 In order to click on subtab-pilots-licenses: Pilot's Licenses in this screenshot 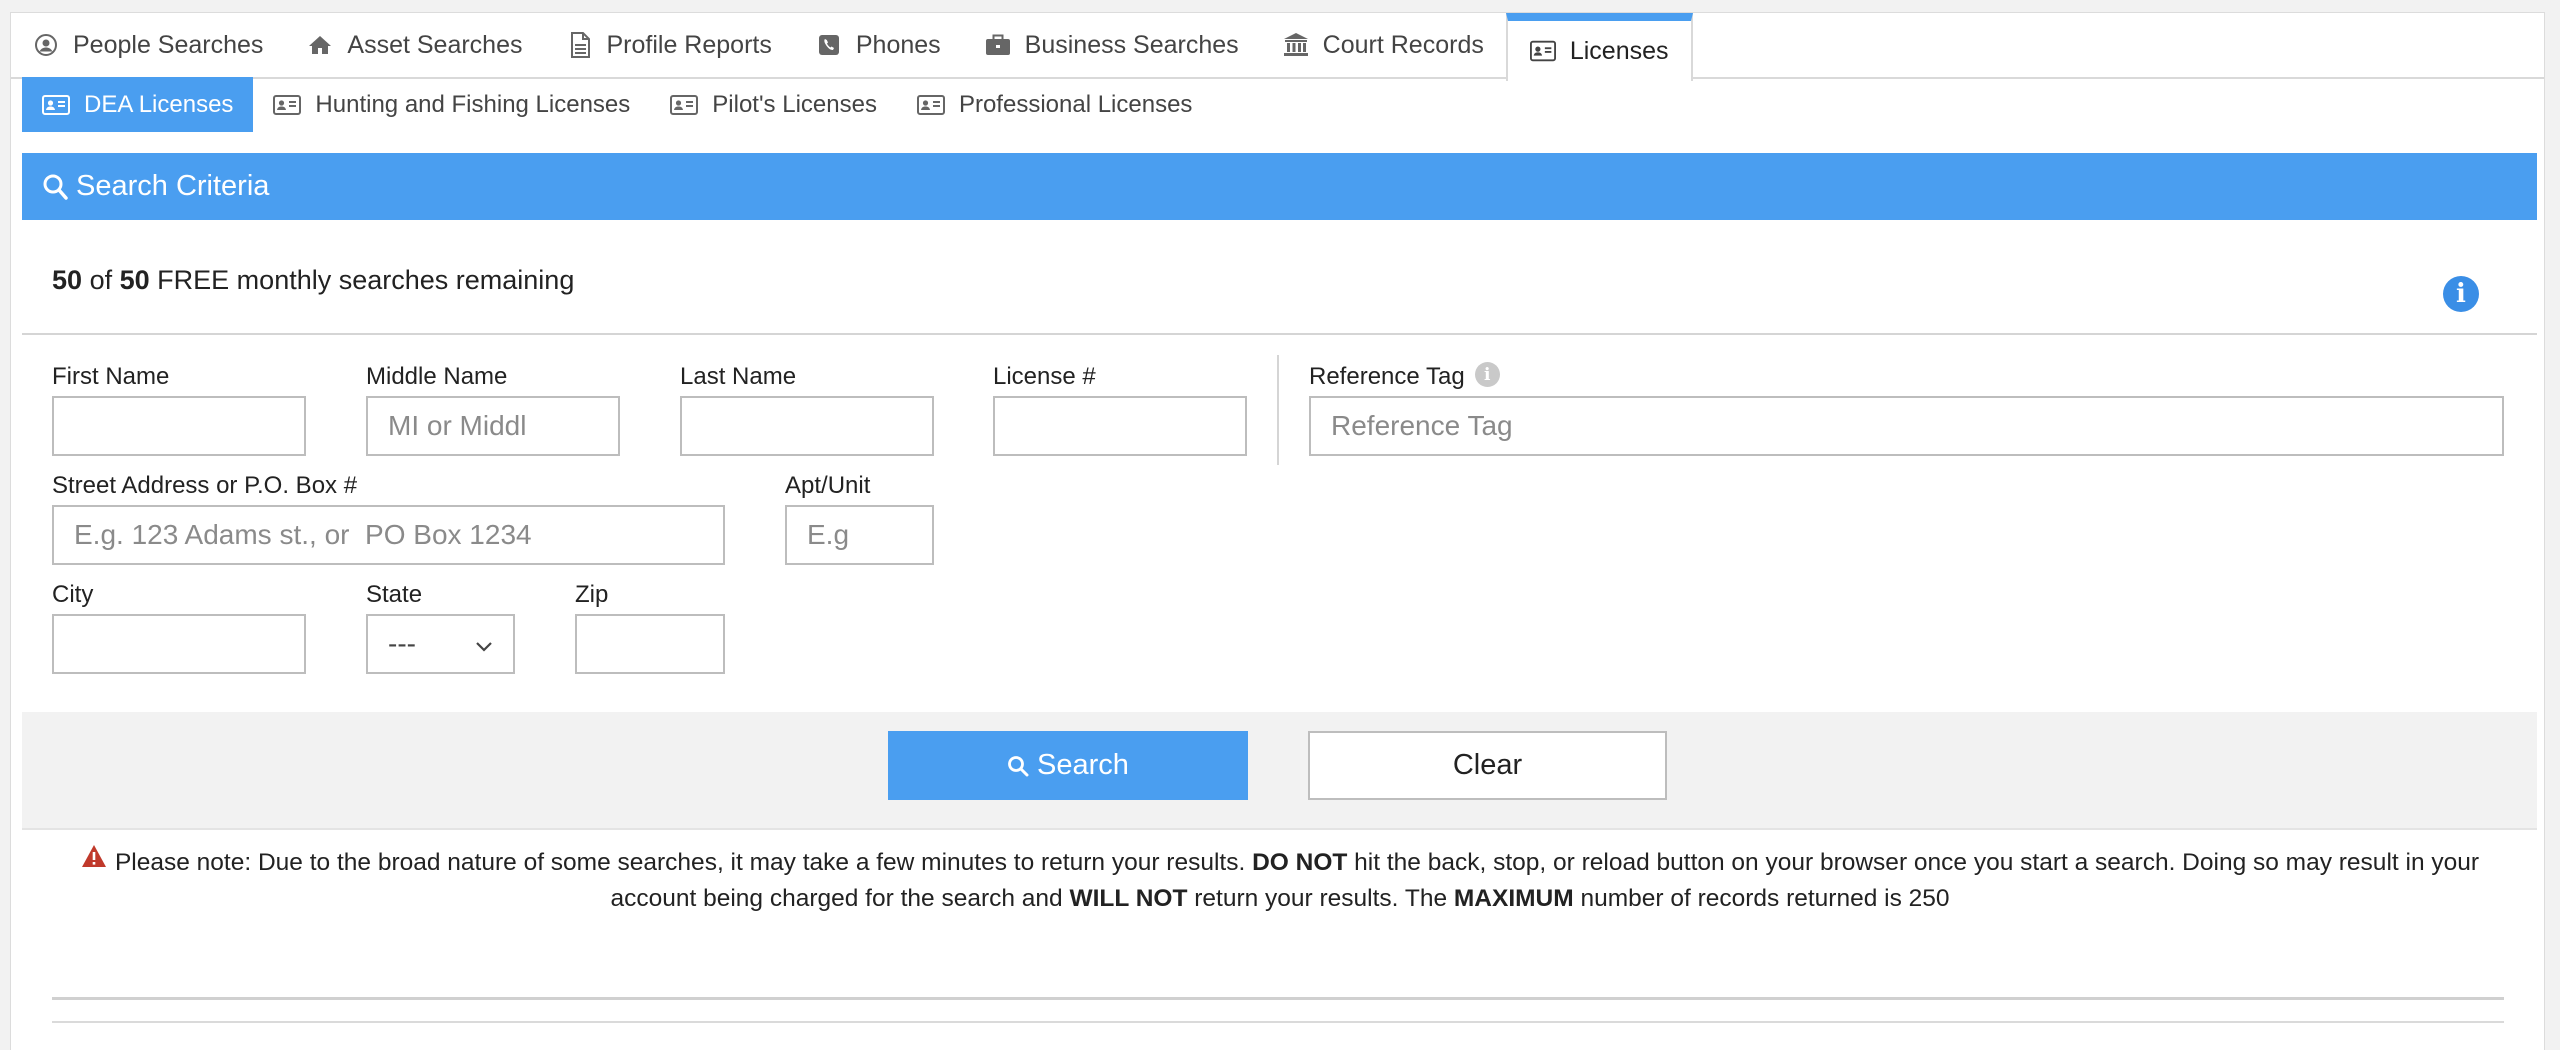, I will do `click(773, 104)`.